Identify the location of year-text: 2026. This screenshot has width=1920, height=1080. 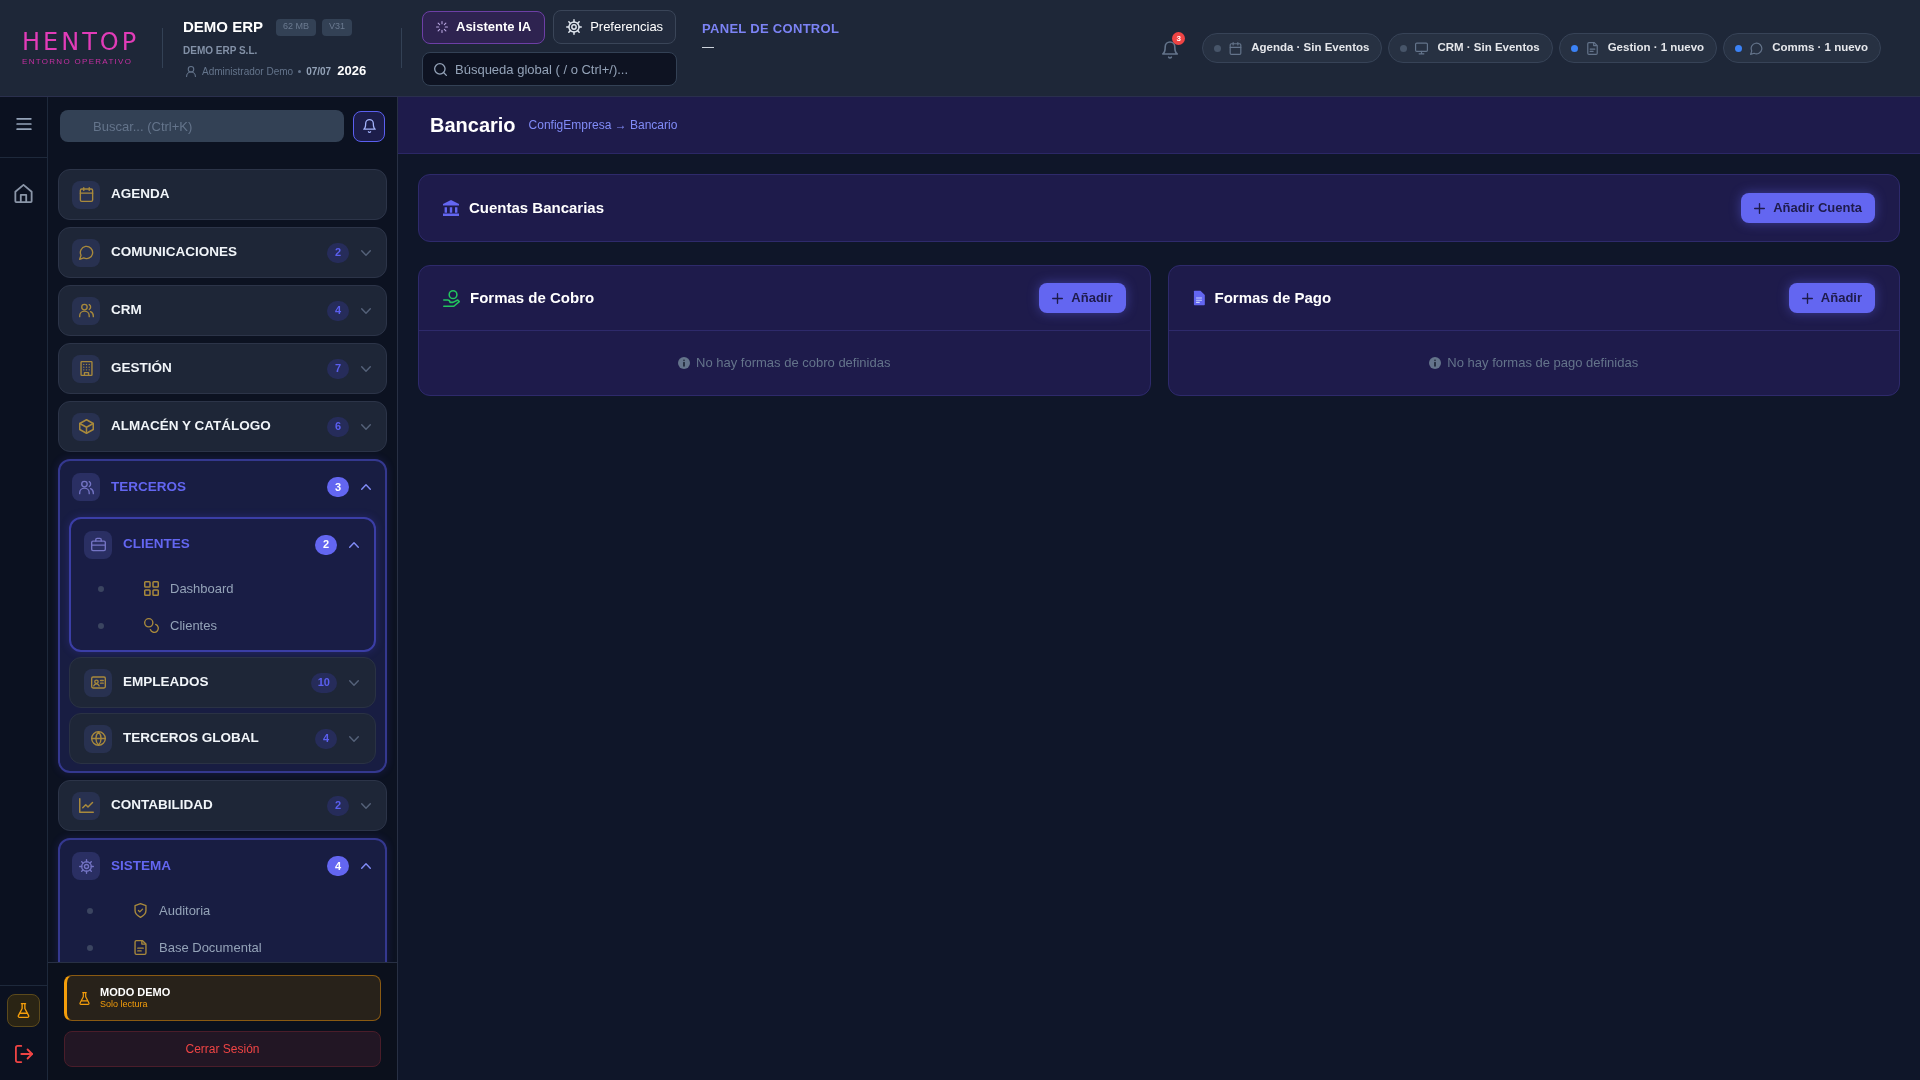
(352, 71).